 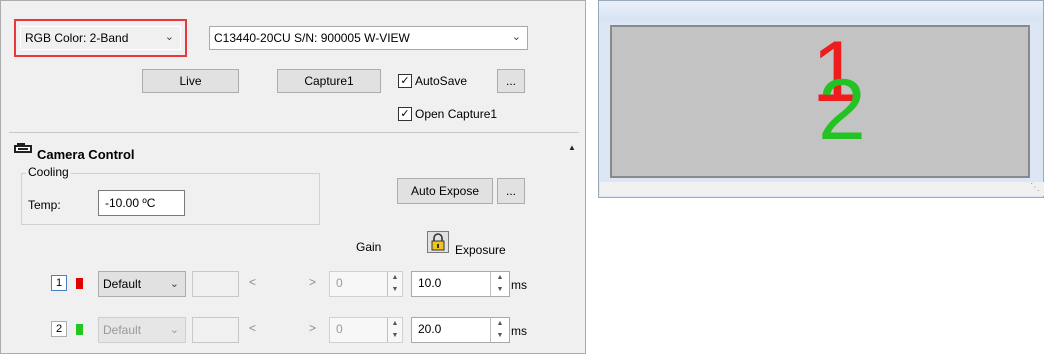 I want to click on capture-button: Capture1, so click(x=329, y=81).